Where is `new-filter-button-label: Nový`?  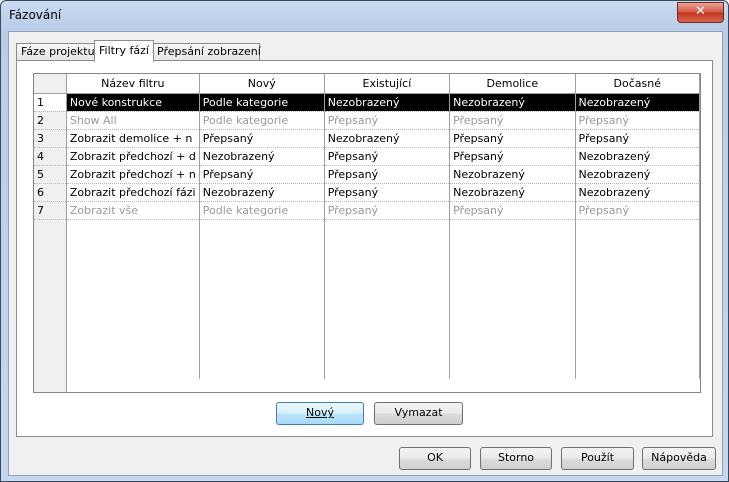
new-filter-button-label: Nový is located at coordinates (320, 412).